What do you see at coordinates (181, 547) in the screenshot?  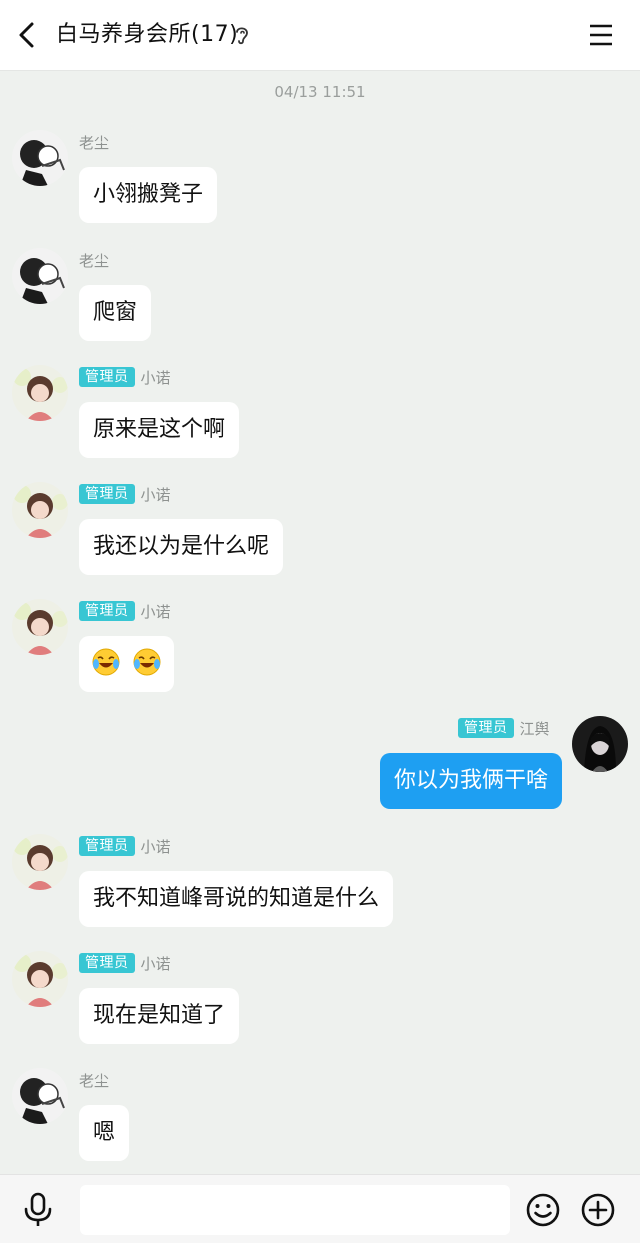 I see `message-bubble: 我还以为是什么呢` at bounding box center [181, 547].